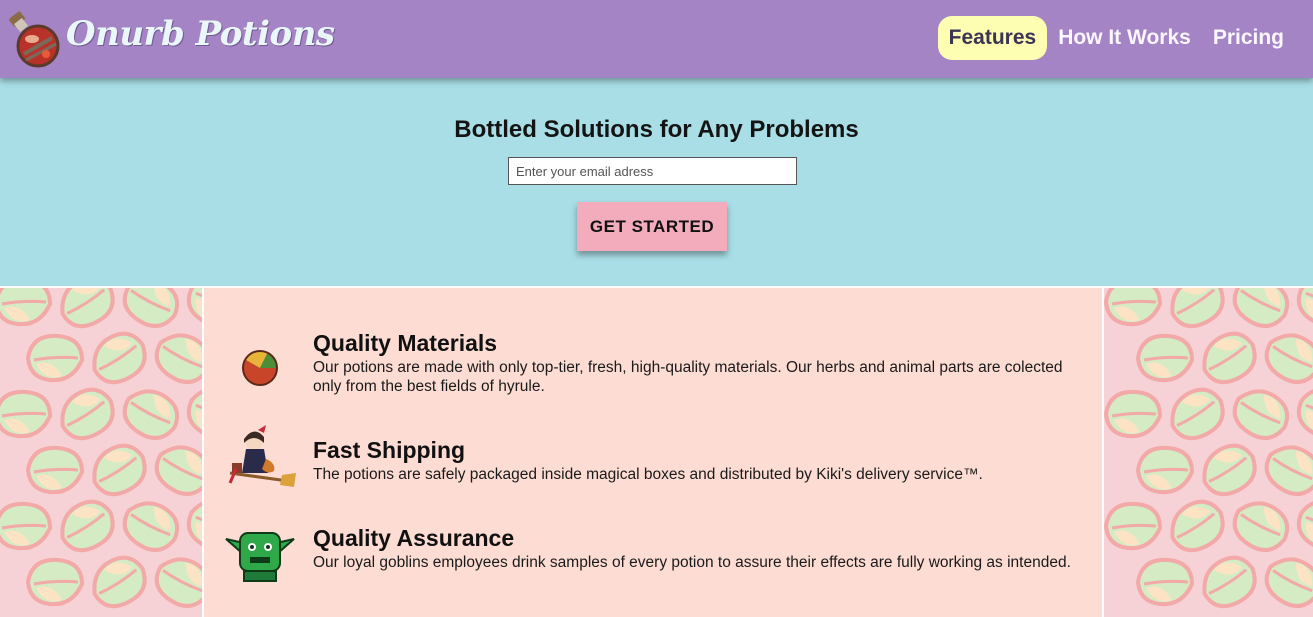 The width and height of the screenshot is (1313, 617). I want to click on goblin-icon, so click(260, 557).